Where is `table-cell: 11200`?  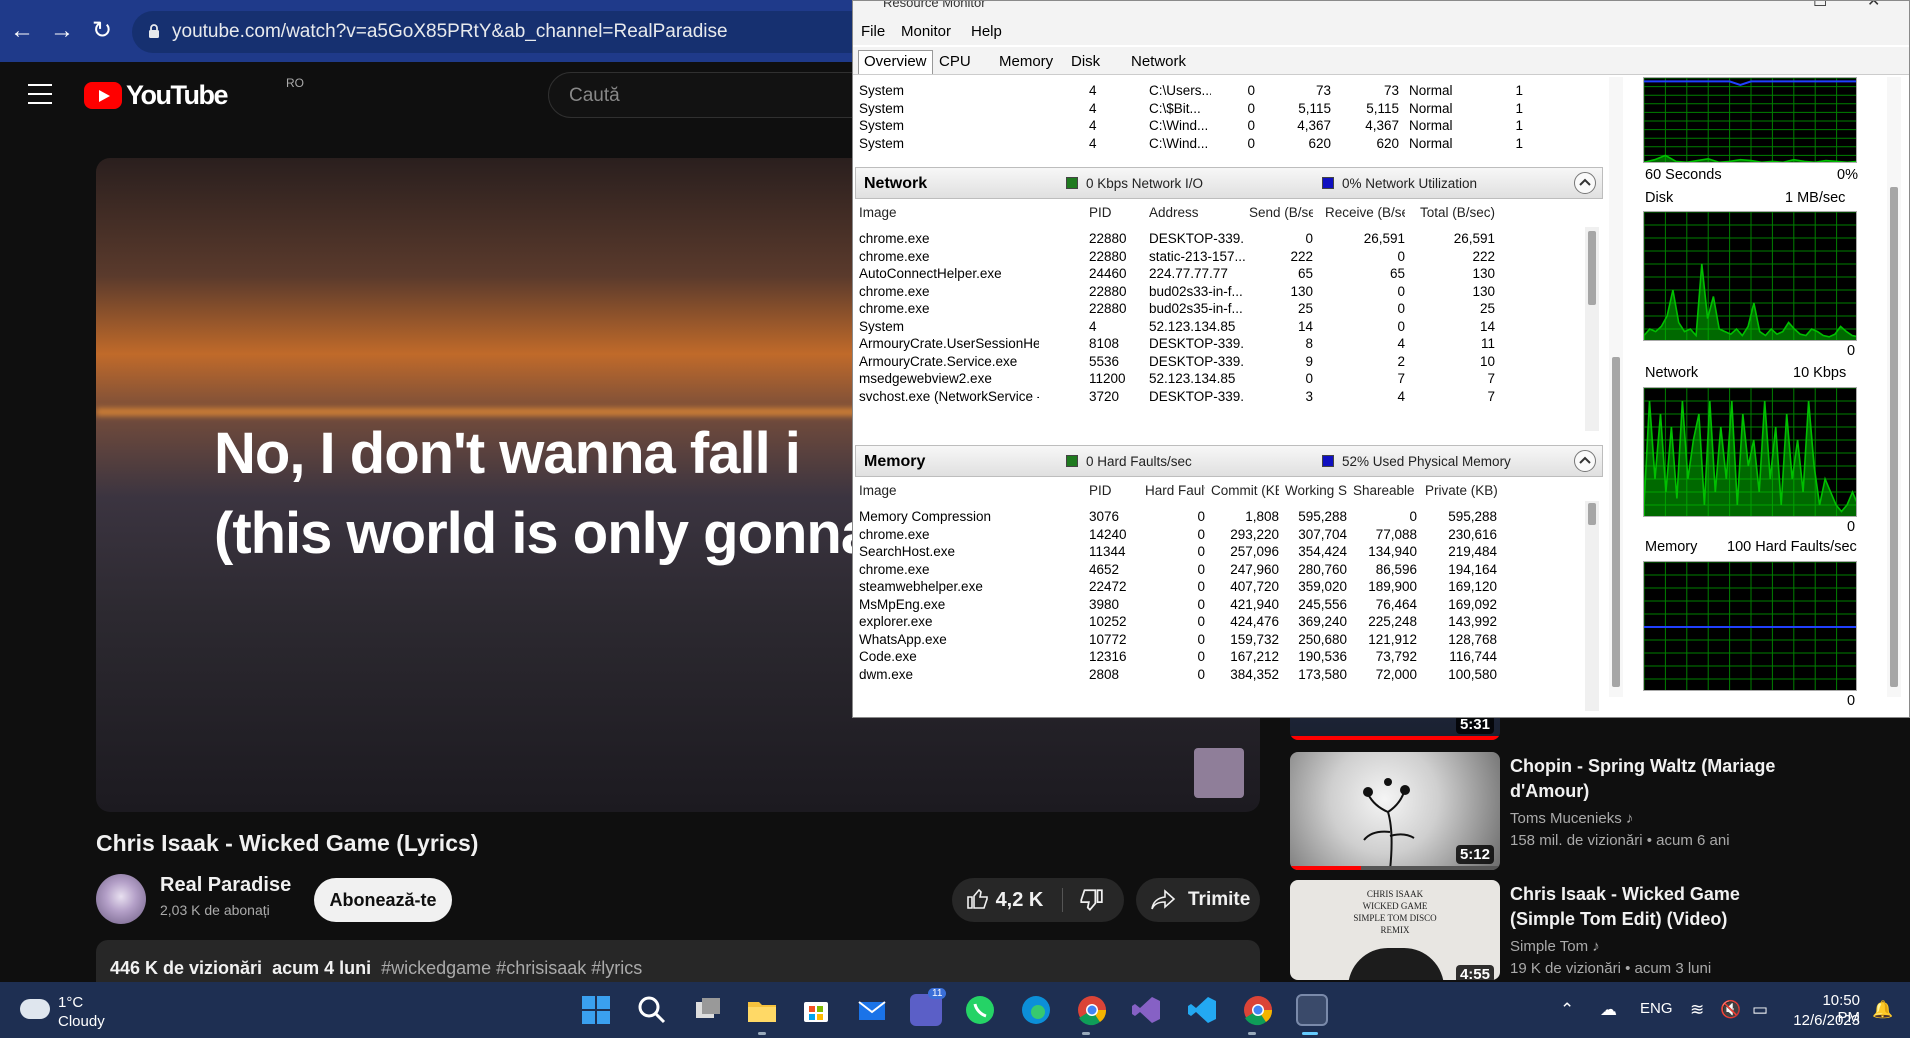 table-cell: 11200 is located at coordinates (1107, 378).